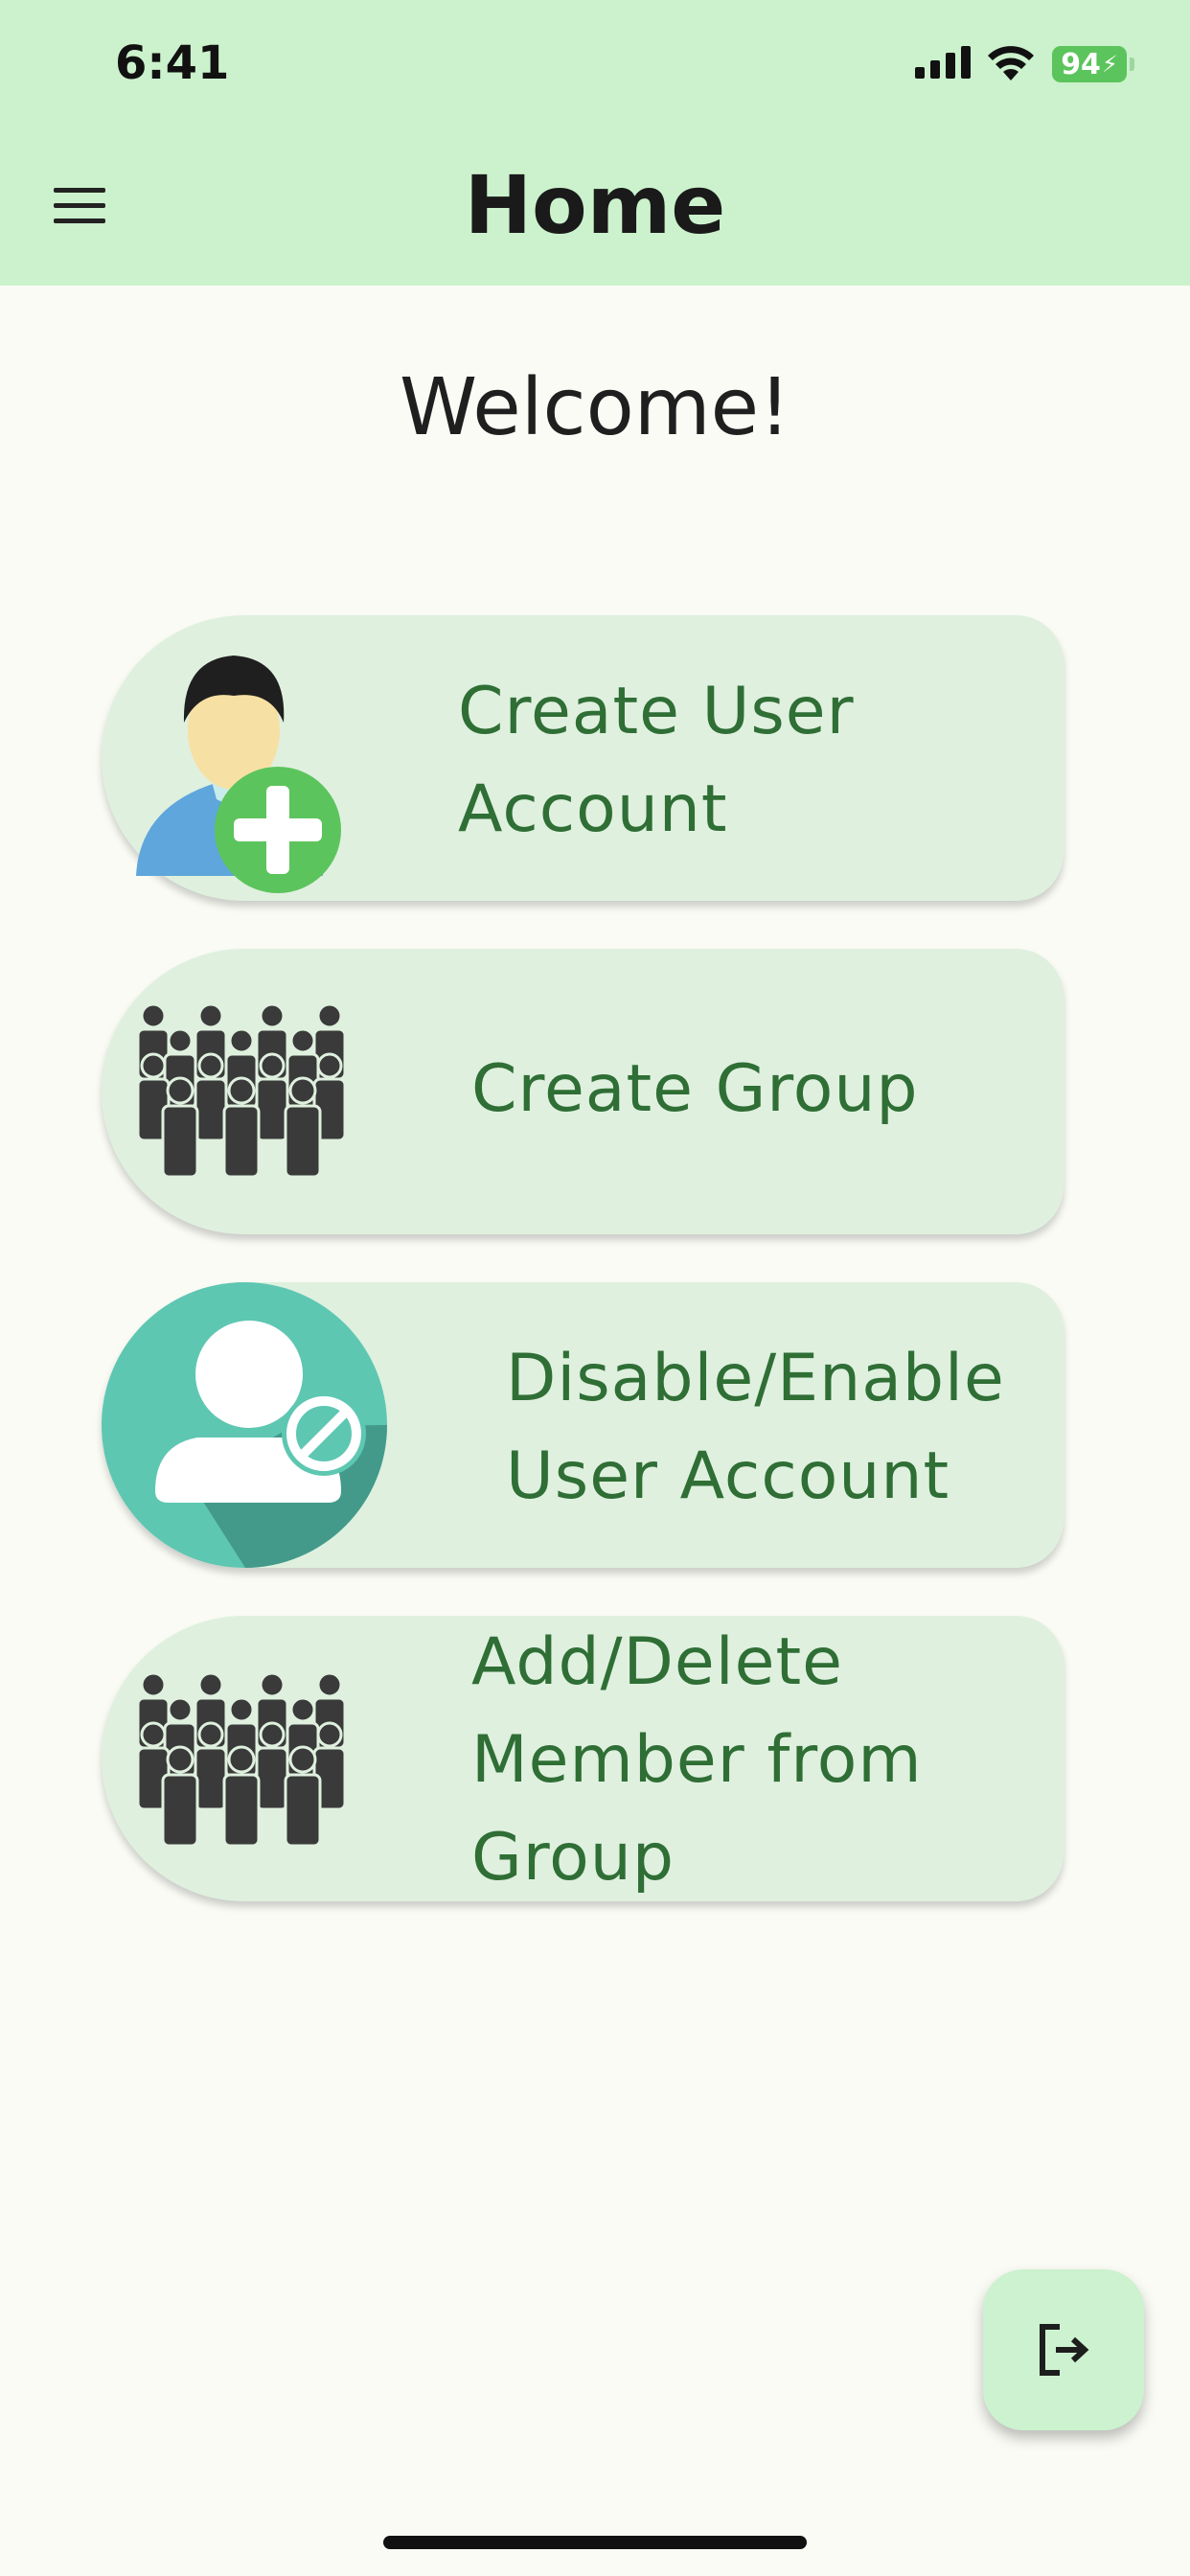 This screenshot has width=1190, height=2576. What do you see at coordinates (728, 1476) in the screenshot?
I see `disable-enable-line-2: User Account` at bounding box center [728, 1476].